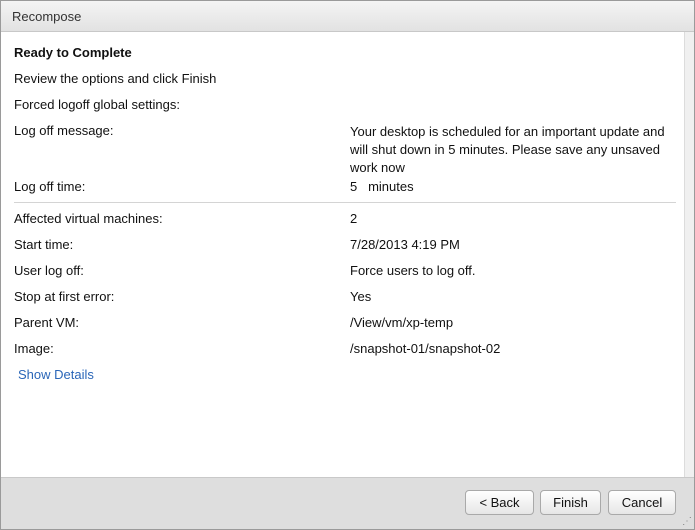  Describe the element at coordinates (64, 130) in the screenshot. I see `logoff-message-label: Log off message:` at that location.